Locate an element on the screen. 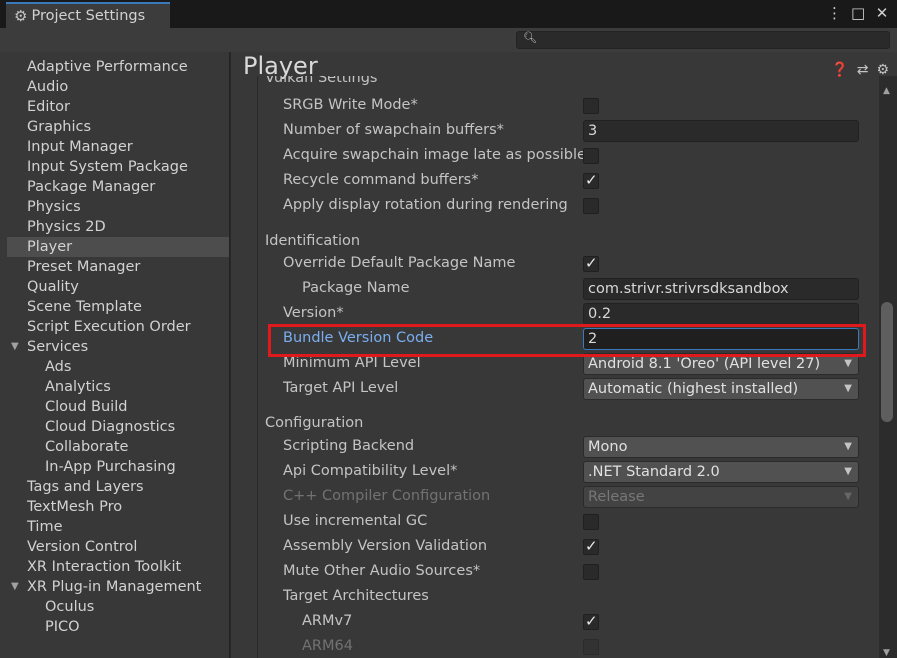 This screenshot has height=658, width=897. label-override-package: Override Default Package Name is located at coordinates (399, 263).